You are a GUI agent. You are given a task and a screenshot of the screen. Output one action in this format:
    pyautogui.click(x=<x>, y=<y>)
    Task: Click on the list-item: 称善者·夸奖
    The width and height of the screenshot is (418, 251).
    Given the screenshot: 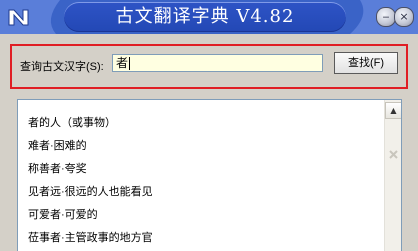 What is the action you would take?
    pyautogui.click(x=198, y=171)
    